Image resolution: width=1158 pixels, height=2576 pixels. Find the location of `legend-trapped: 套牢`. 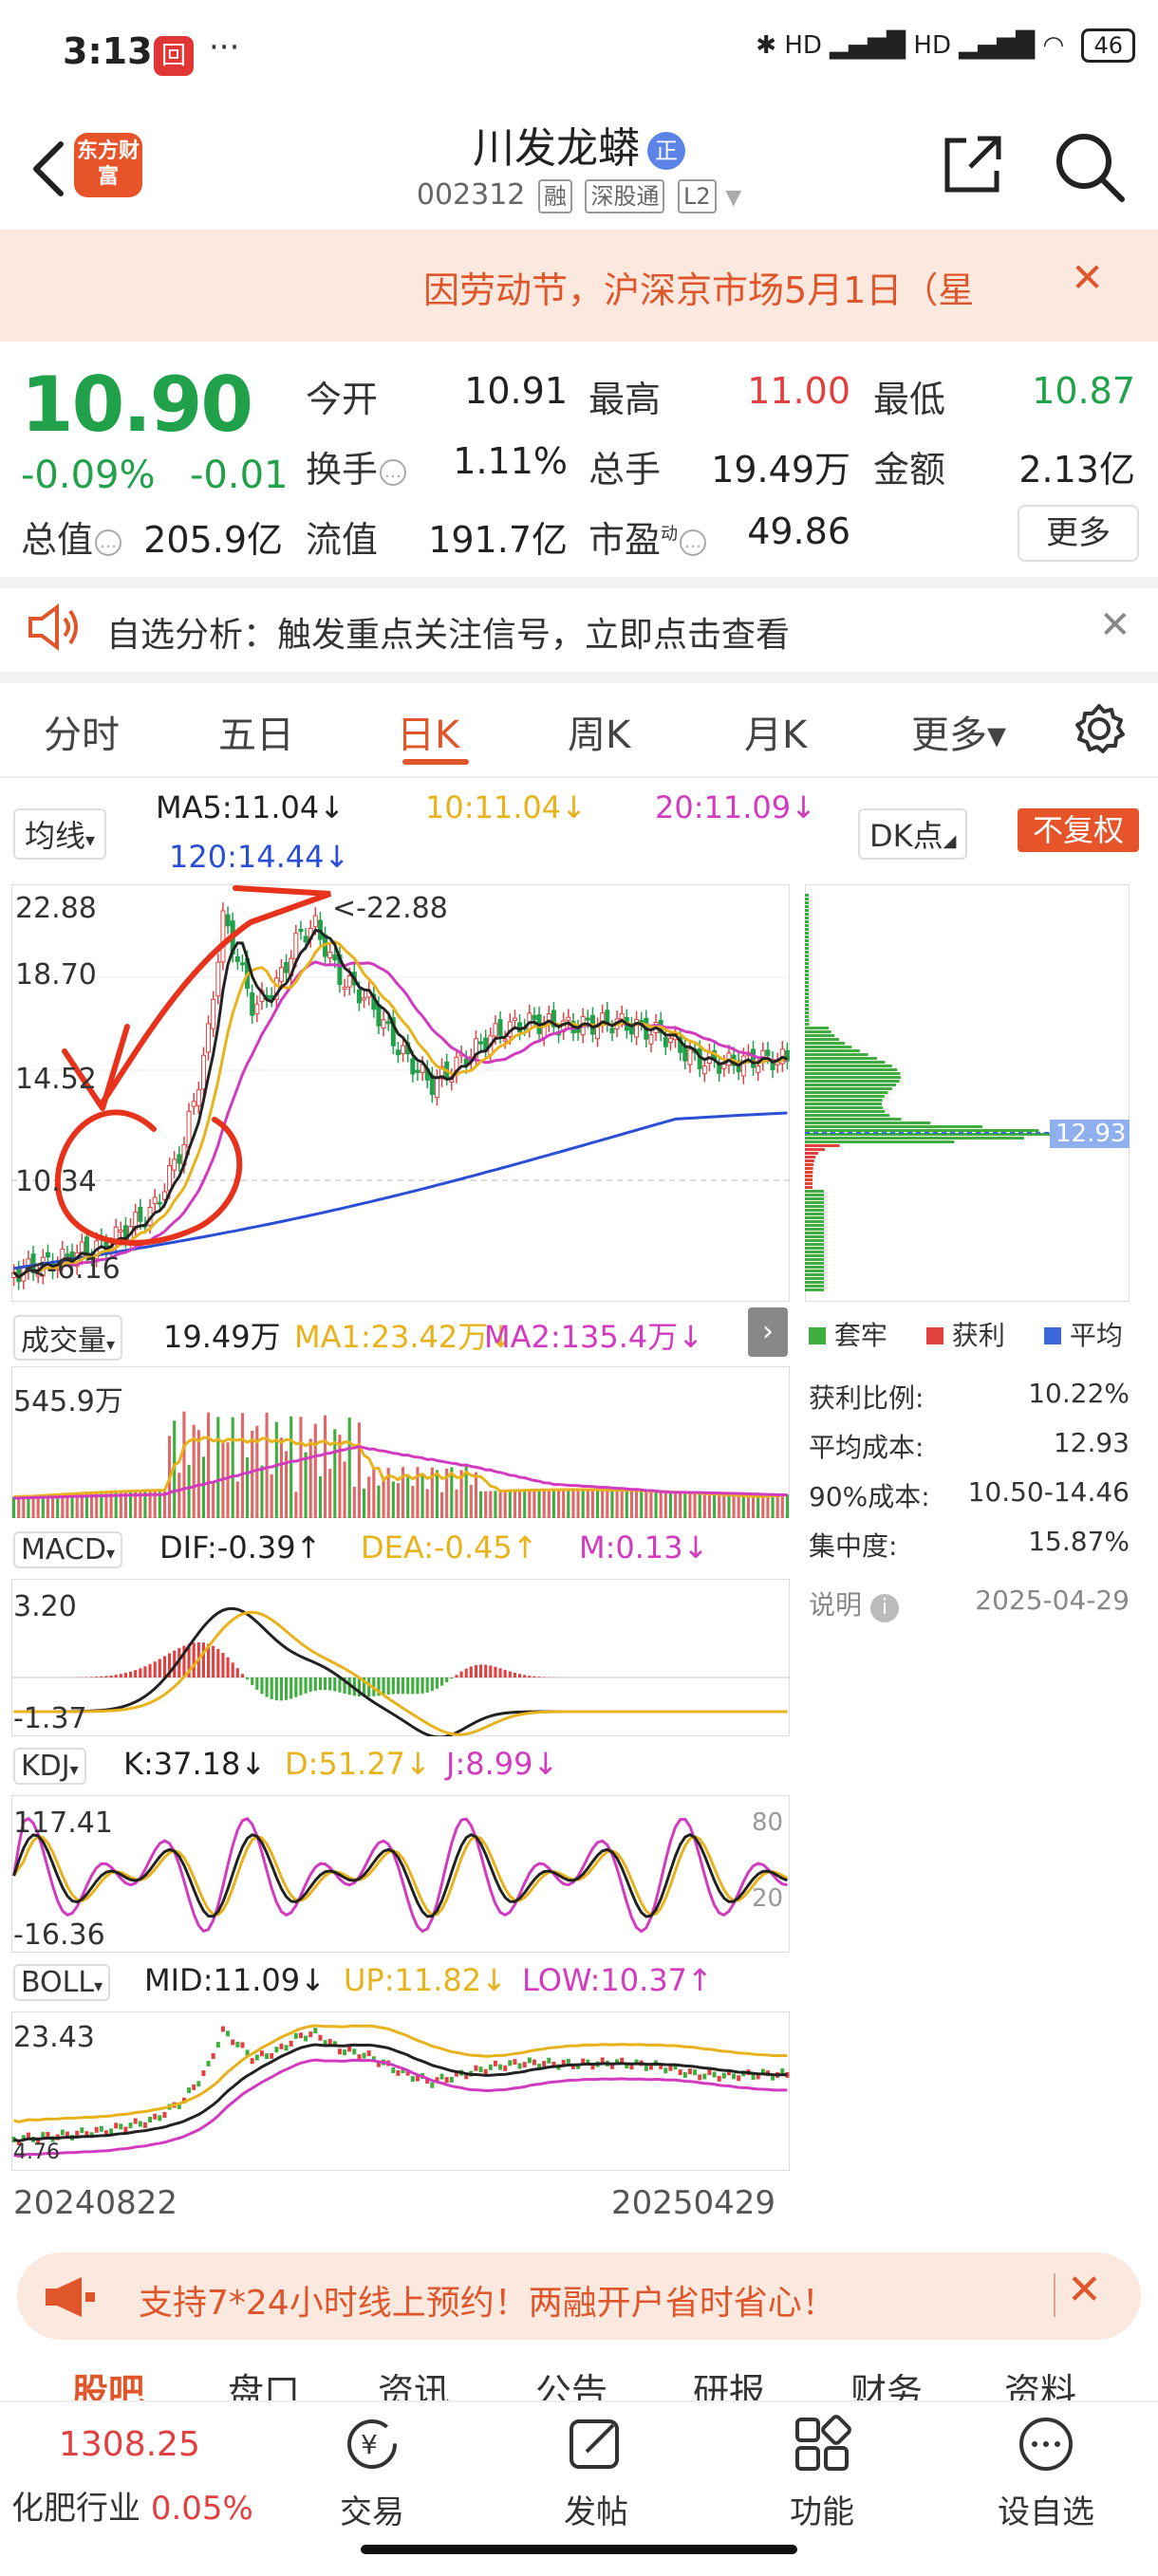

legend-trapped: 套牢 is located at coordinates (848, 1334).